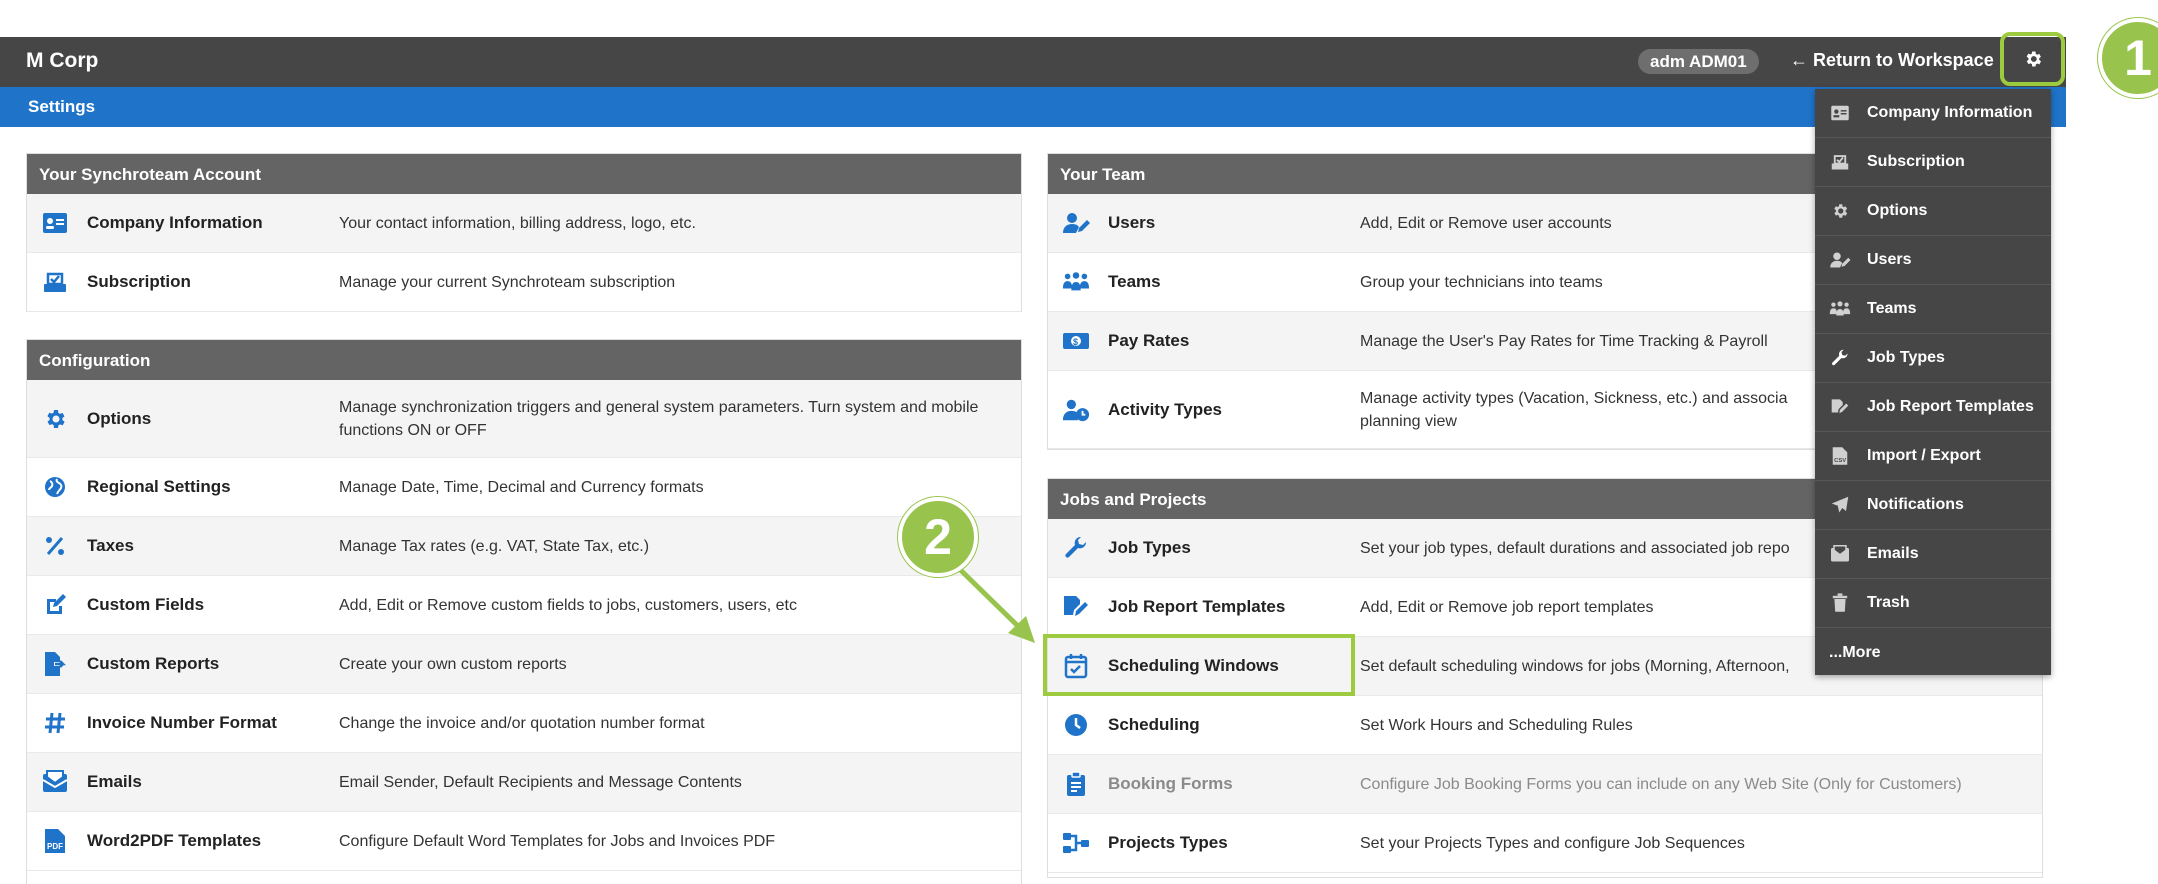 The height and width of the screenshot is (884, 2158). Describe the element at coordinates (1149, 547) in the screenshot. I see `row-name: Job Types` at that location.